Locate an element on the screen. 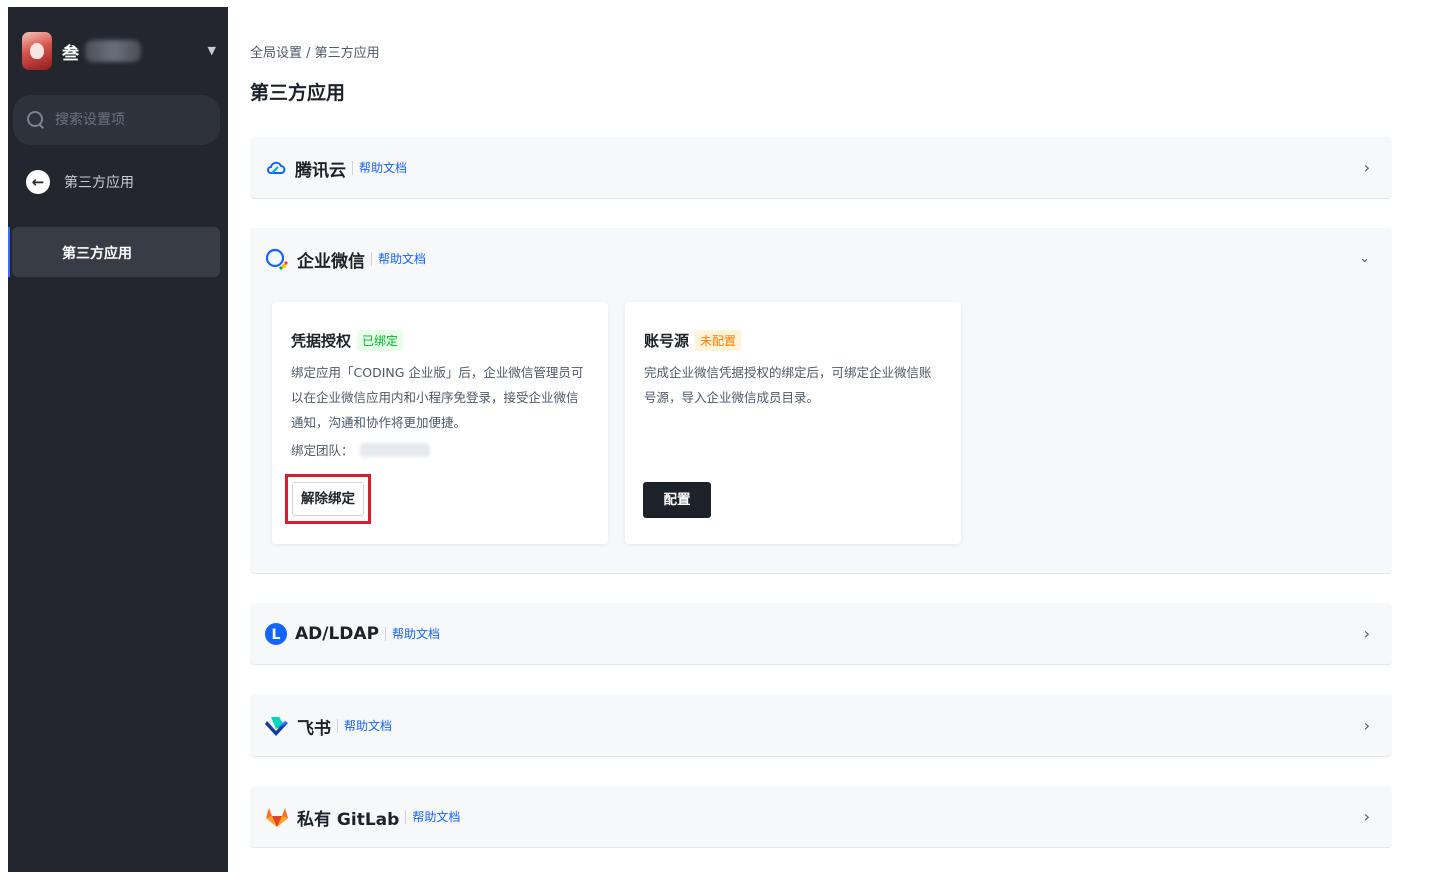 The width and height of the screenshot is (1440, 872). card-header: 账号源 未配置 is located at coordinates (792, 340).